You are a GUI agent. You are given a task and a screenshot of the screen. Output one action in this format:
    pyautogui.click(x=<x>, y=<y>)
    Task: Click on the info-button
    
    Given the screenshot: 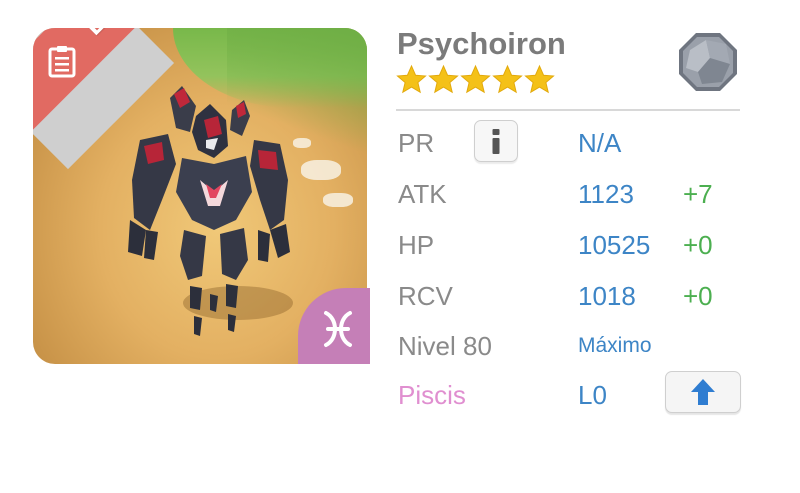 What is the action you would take?
    pyautogui.click(x=496, y=141)
    